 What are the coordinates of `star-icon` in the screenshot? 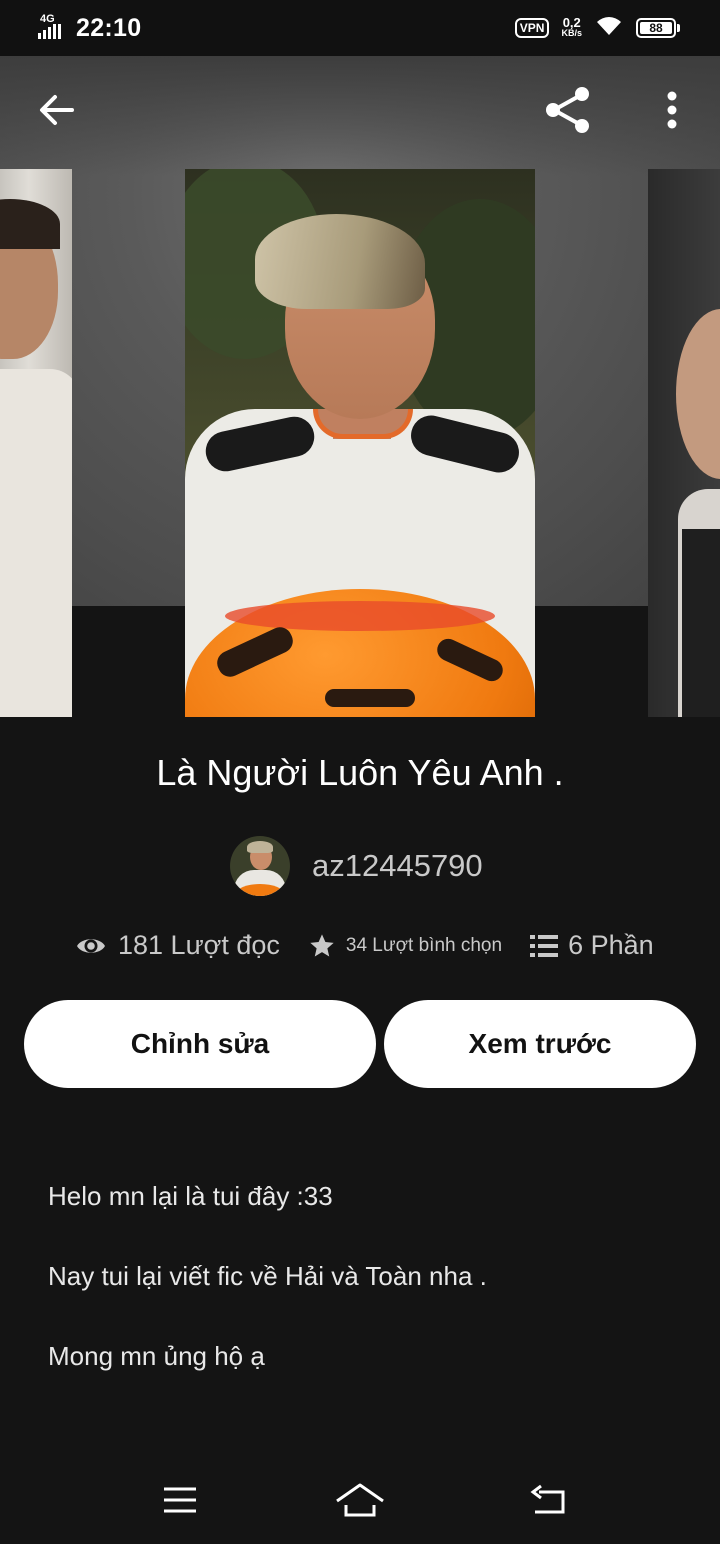 It's located at (322, 946).